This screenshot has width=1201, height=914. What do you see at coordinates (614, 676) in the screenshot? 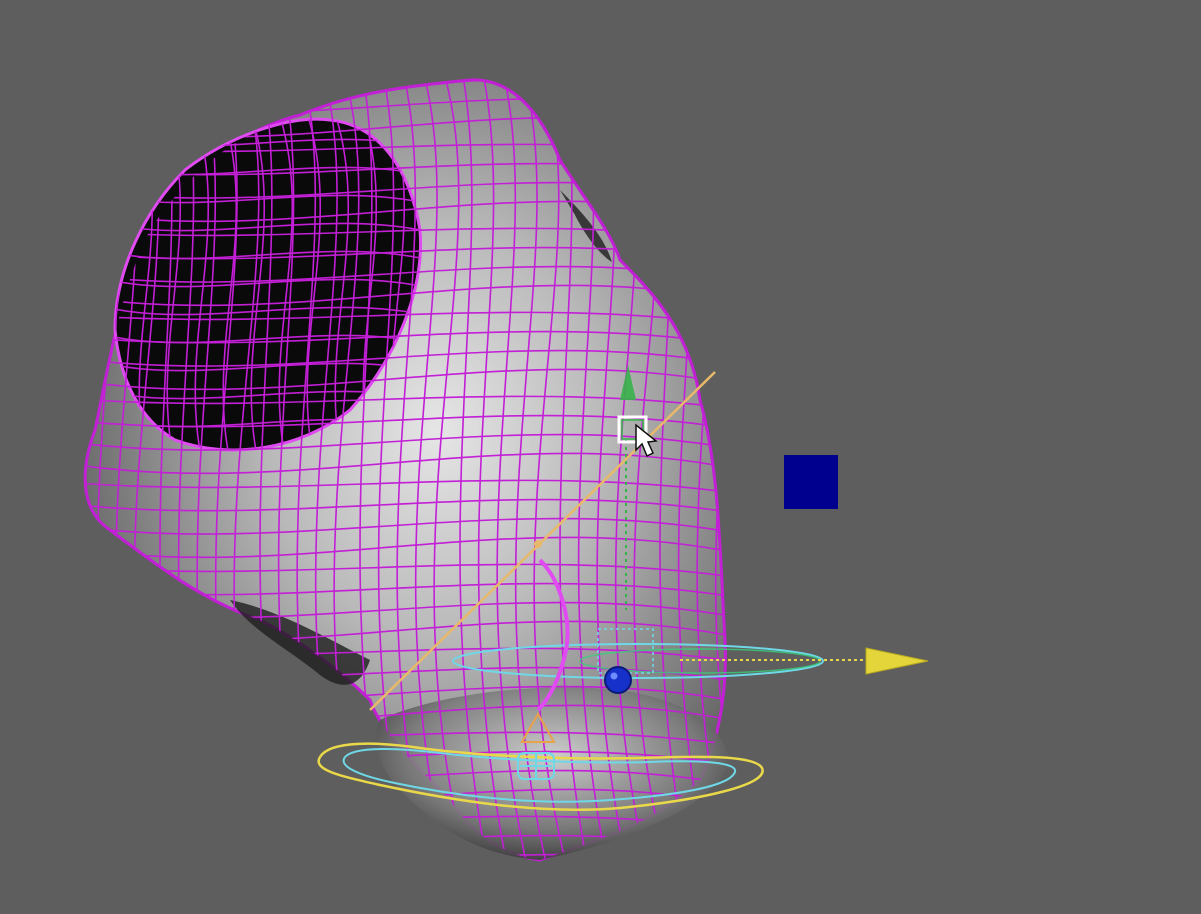
I see `pivot-highlight` at bounding box center [614, 676].